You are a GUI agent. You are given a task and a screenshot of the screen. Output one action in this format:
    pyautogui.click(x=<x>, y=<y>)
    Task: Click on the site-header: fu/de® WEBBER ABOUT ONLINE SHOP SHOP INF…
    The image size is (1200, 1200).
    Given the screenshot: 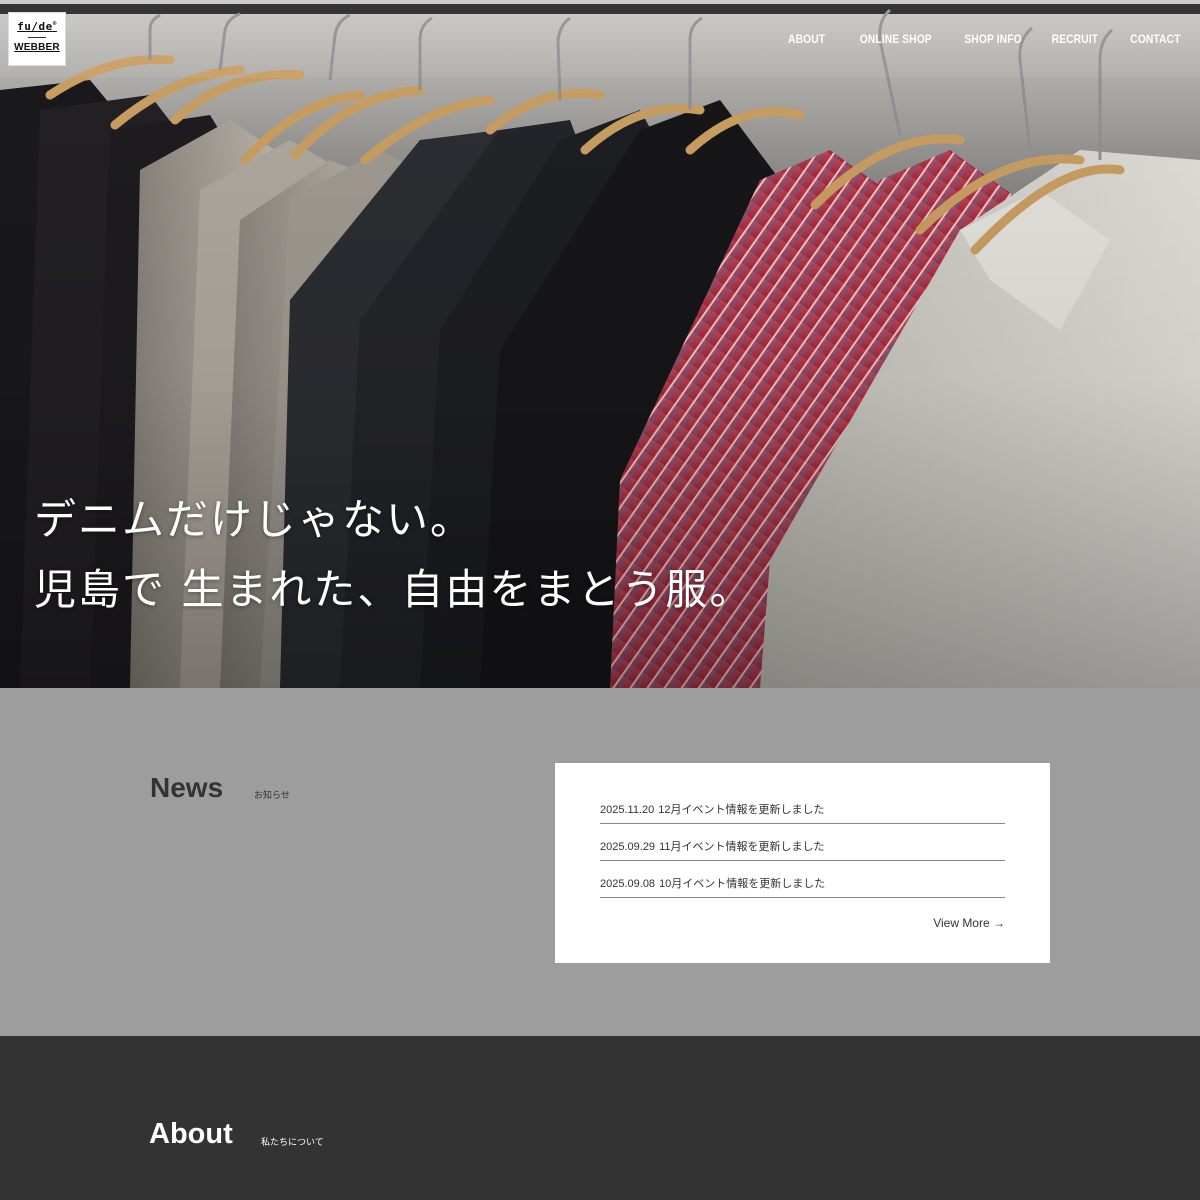 What is the action you would take?
    pyautogui.click(x=600, y=39)
    